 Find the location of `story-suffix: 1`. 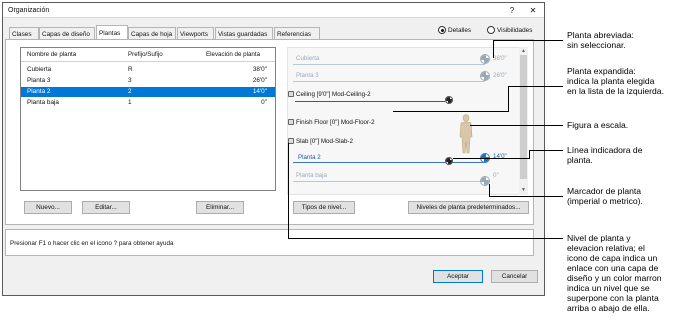

story-suffix: 1 is located at coordinates (130, 102).